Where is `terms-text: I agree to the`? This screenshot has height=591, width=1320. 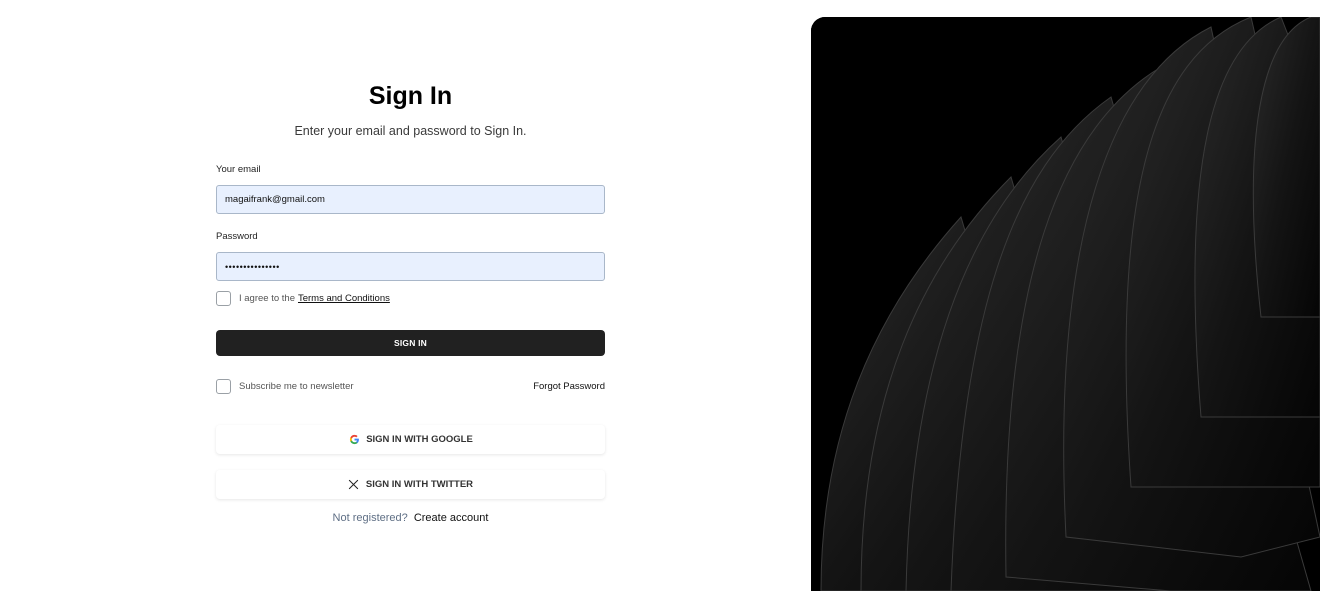 terms-text: I agree to the is located at coordinates (267, 298).